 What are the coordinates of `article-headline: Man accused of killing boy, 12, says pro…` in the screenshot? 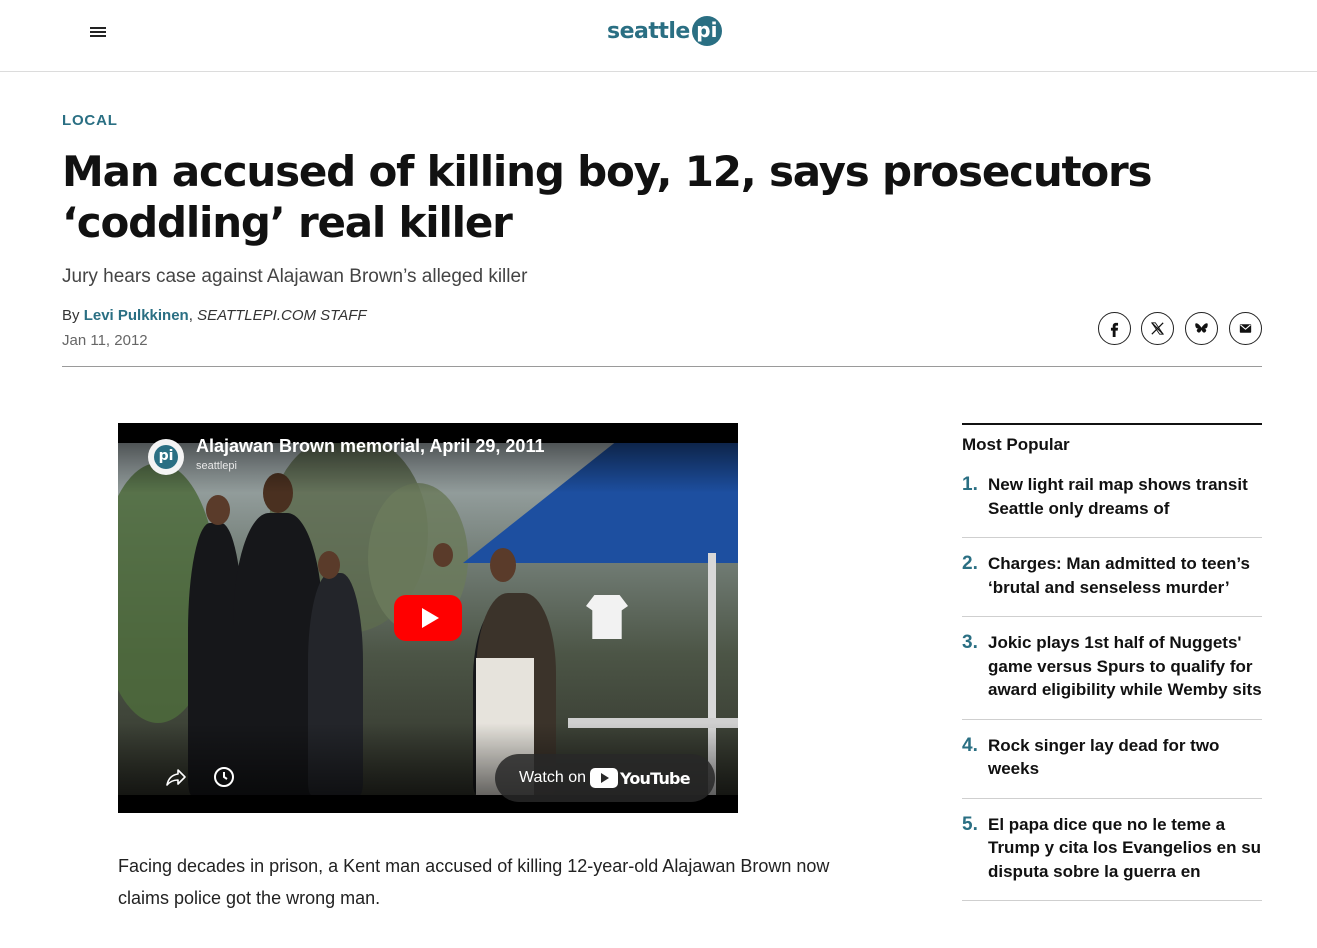 It's located at (607, 197).